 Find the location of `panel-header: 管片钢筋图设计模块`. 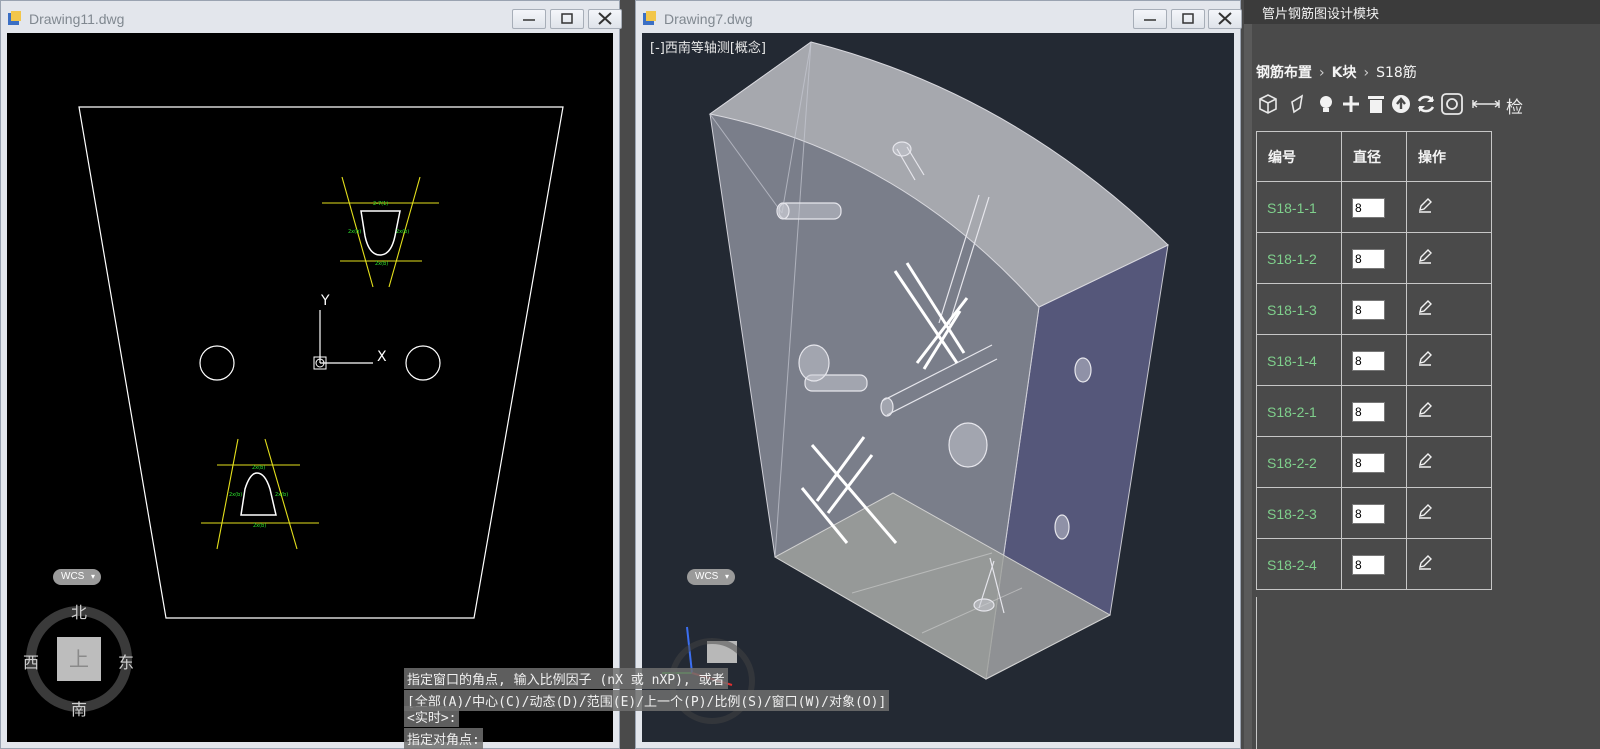

panel-header: 管片钢筋图设计模块 is located at coordinates (1422, 12).